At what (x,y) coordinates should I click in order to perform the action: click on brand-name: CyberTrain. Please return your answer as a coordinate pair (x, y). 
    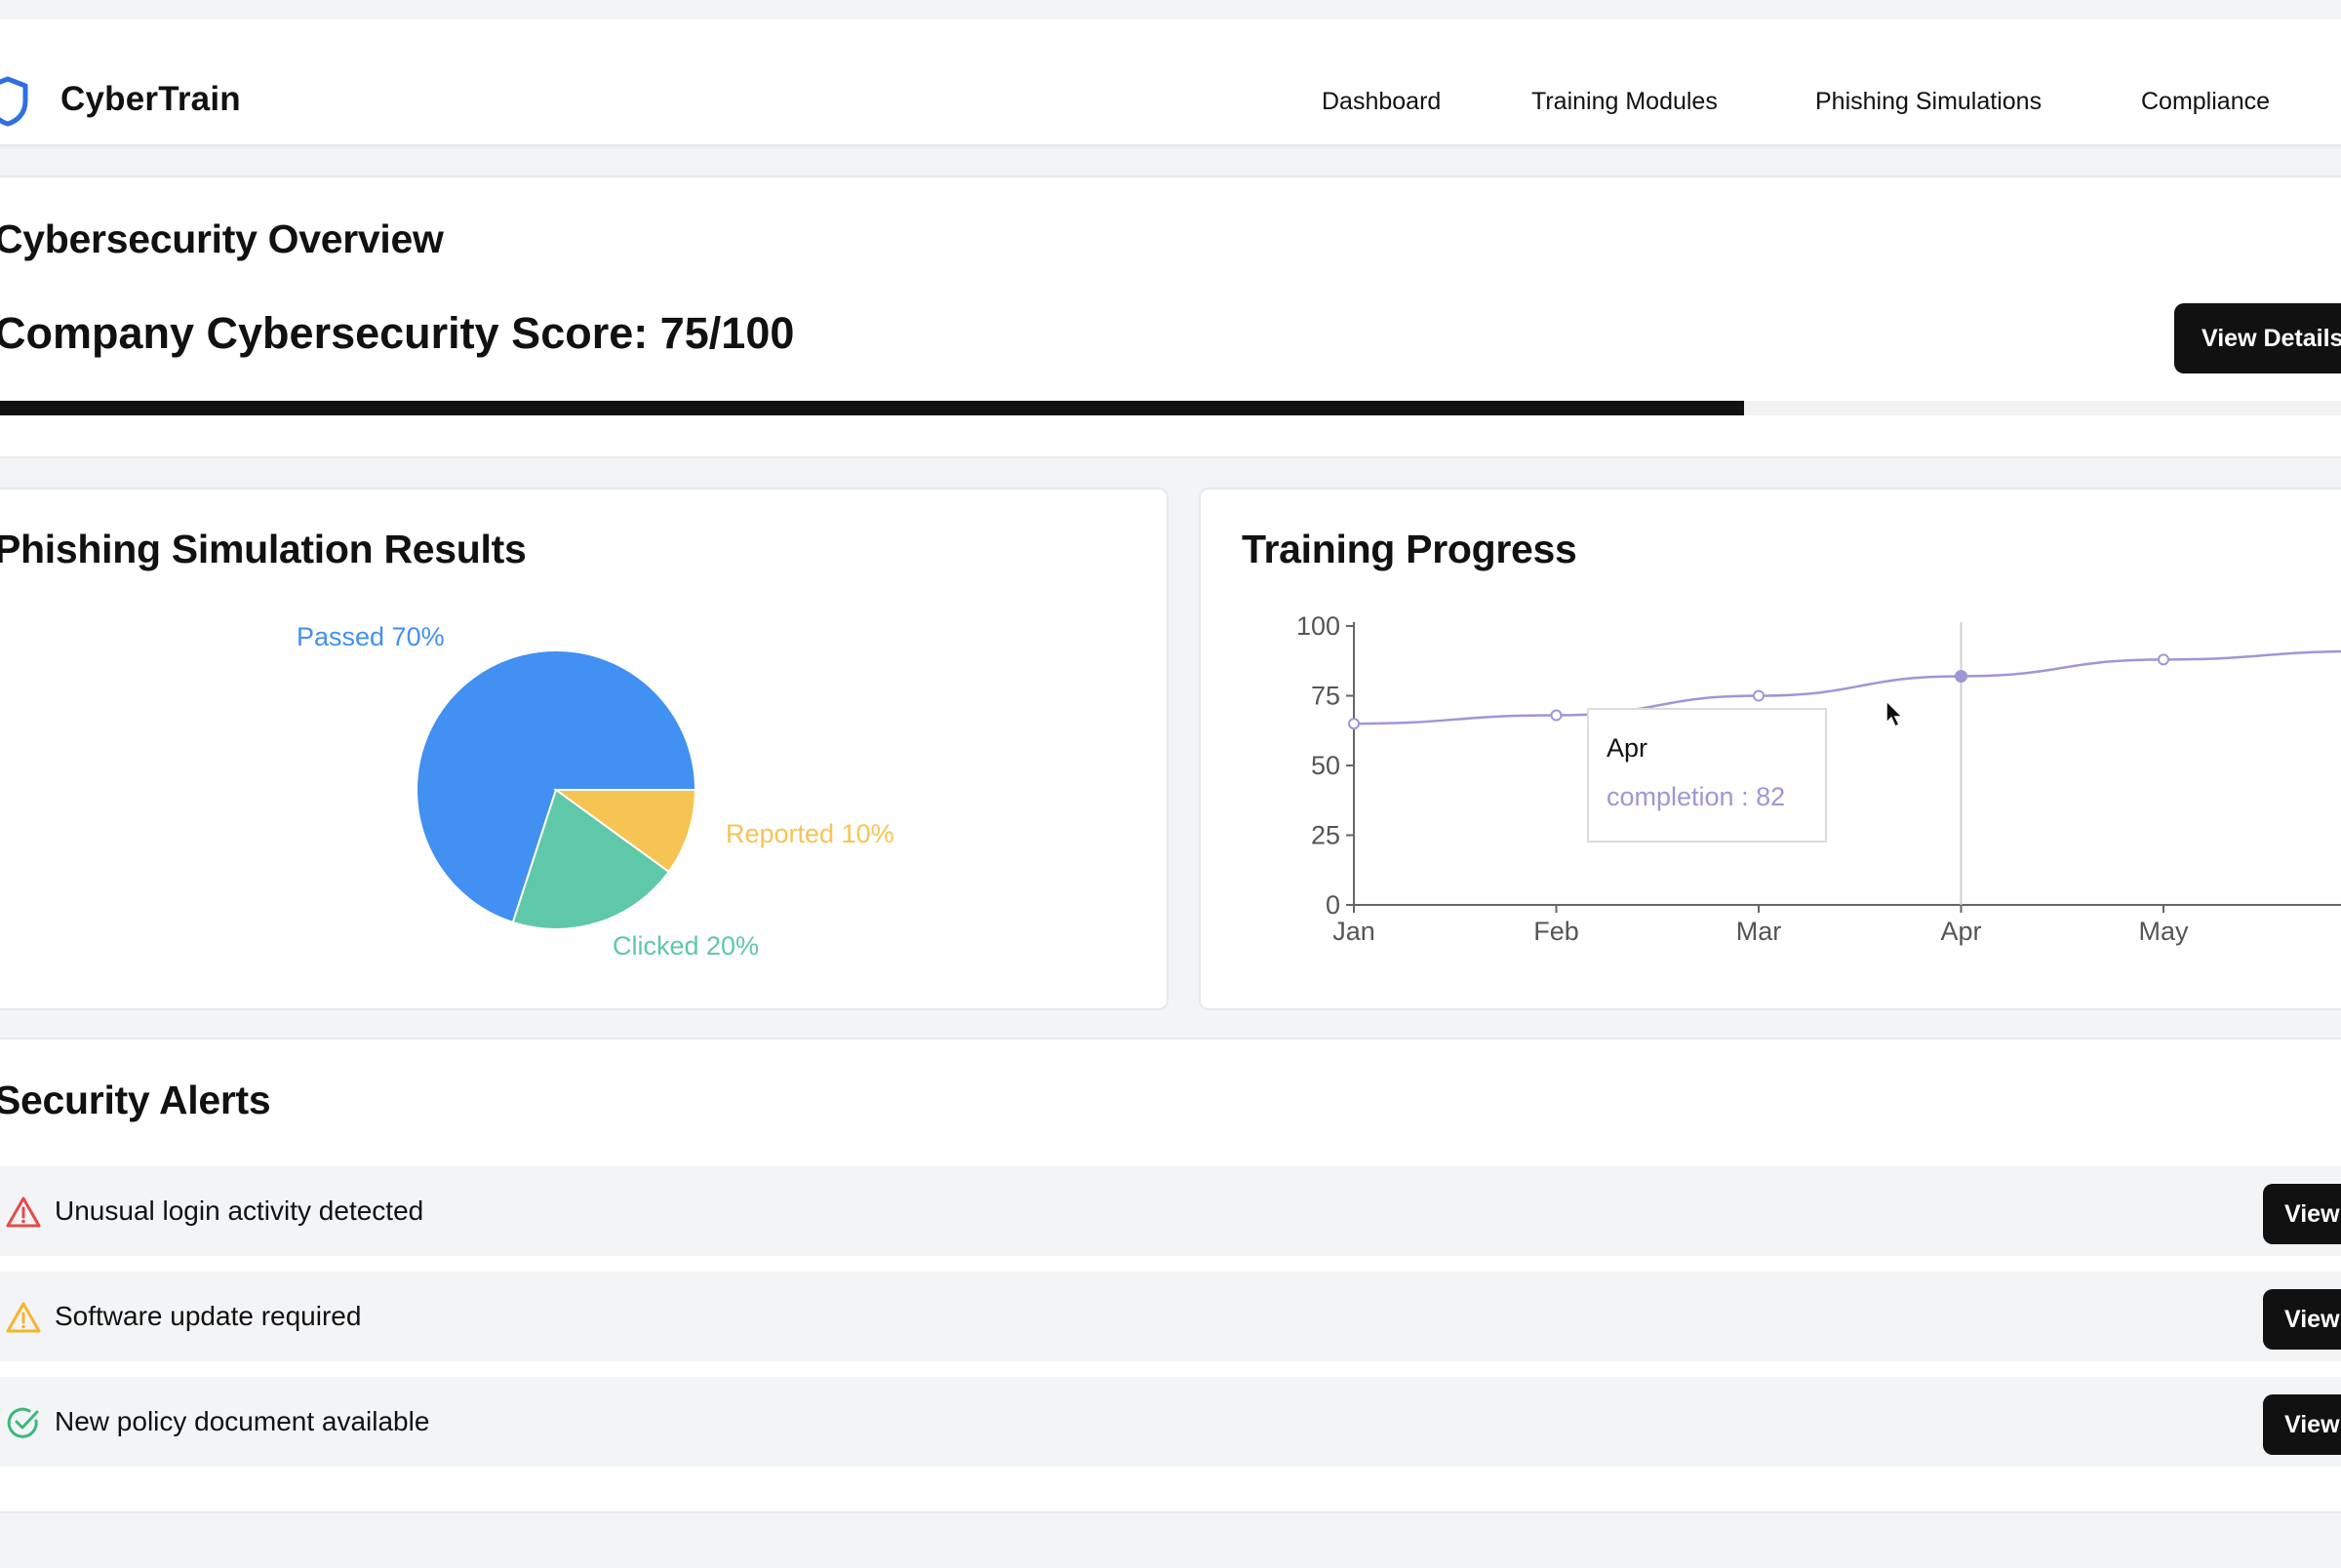
    Looking at the image, I should click on (150, 99).